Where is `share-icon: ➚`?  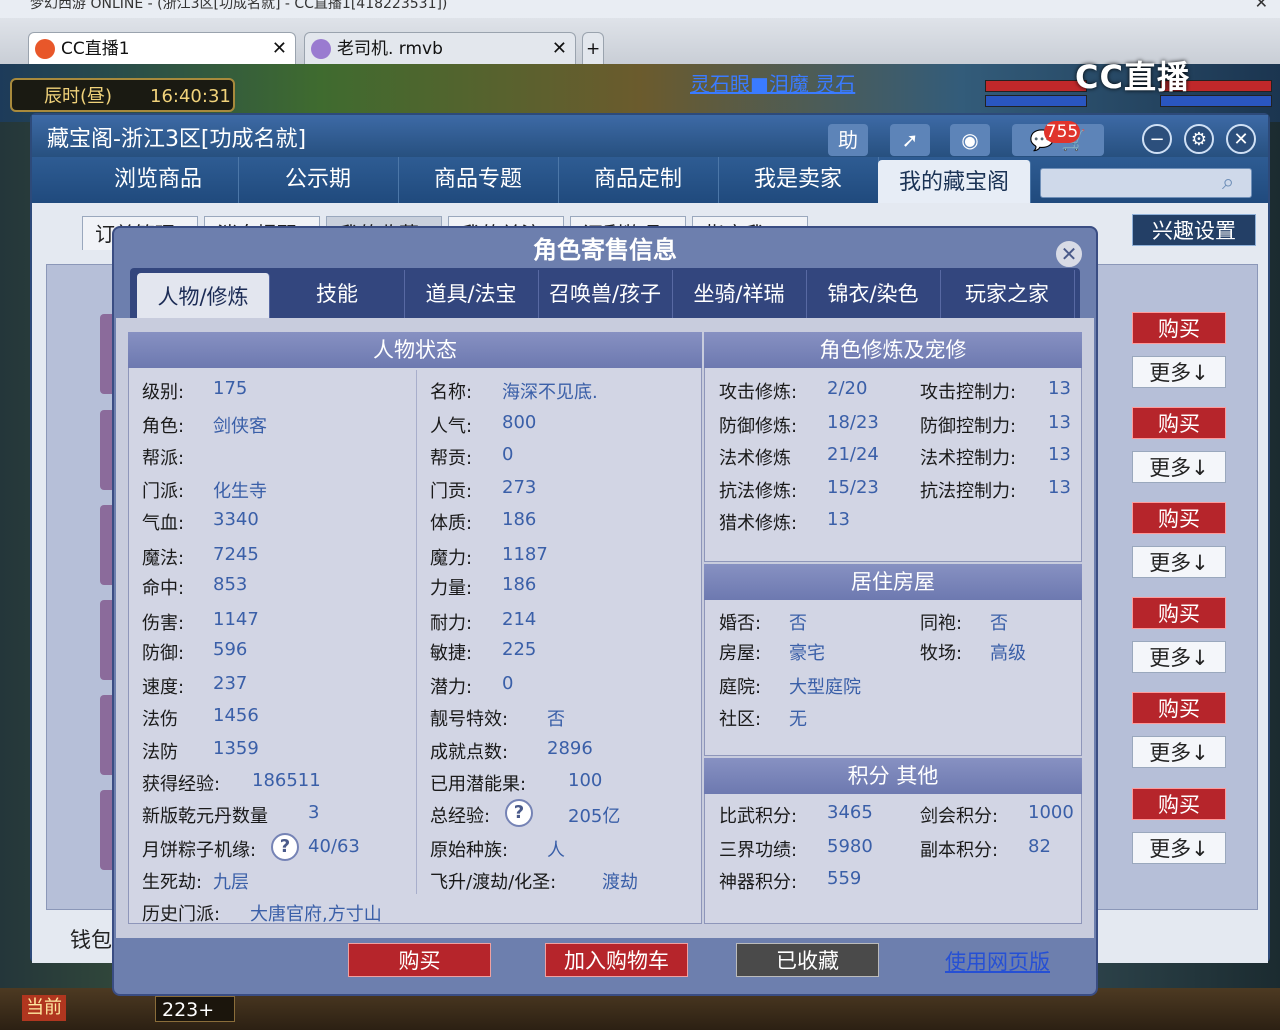 share-icon: ➚ is located at coordinates (910, 140).